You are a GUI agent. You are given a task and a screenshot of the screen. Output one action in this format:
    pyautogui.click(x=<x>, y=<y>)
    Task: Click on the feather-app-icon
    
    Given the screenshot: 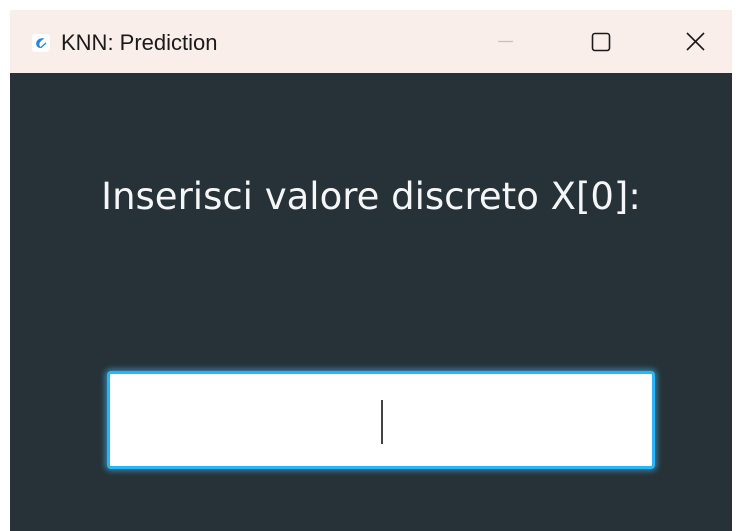 What is the action you would take?
    pyautogui.click(x=41, y=43)
    